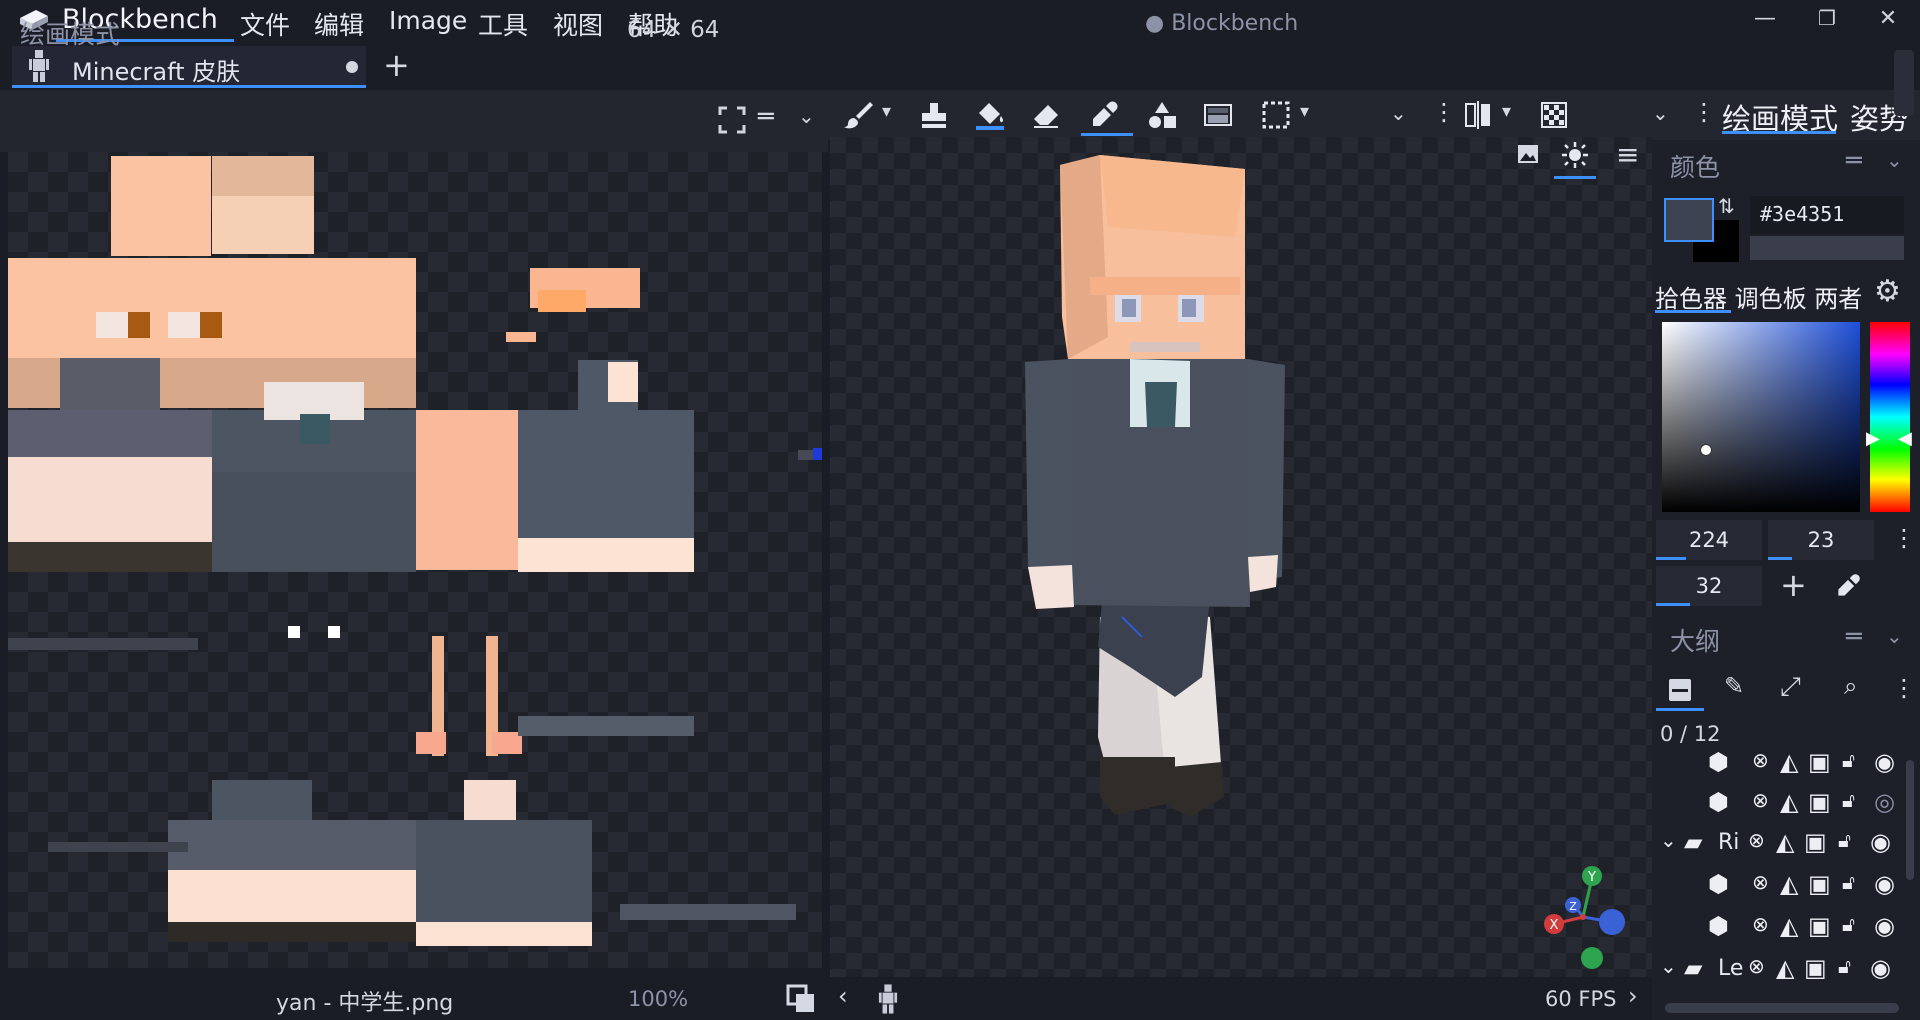 Image resolution: width=1920 pixels, height=1020 pixels. What do you see at coordinates (1793, 585) in the screenshot?
I see `add-color-button: +` at bounding box center [1793, 585].